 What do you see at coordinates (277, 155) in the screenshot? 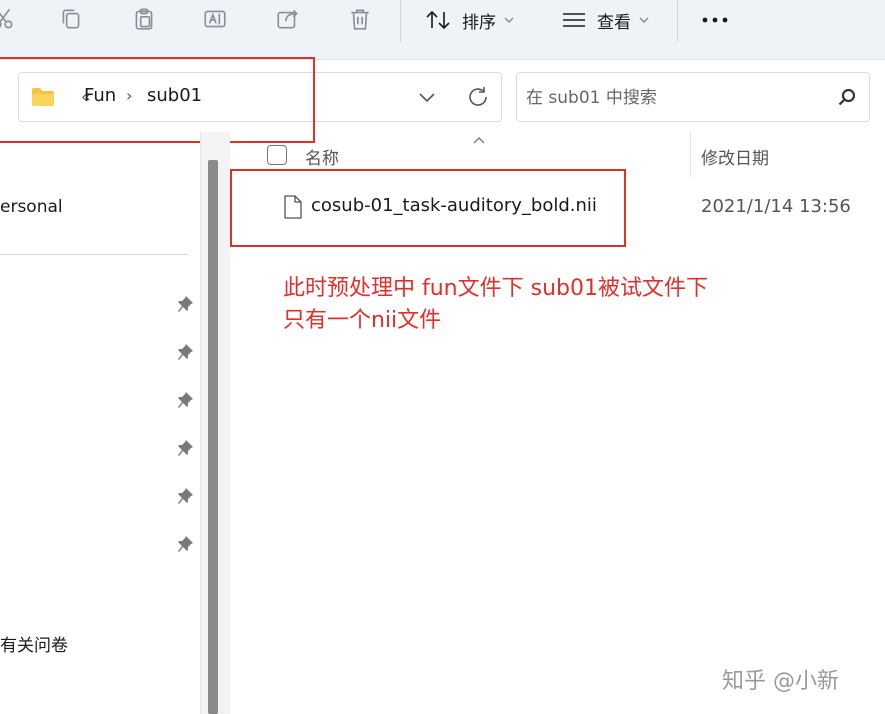
I see `select-all-checkbox` at bounding box center [277, 155].